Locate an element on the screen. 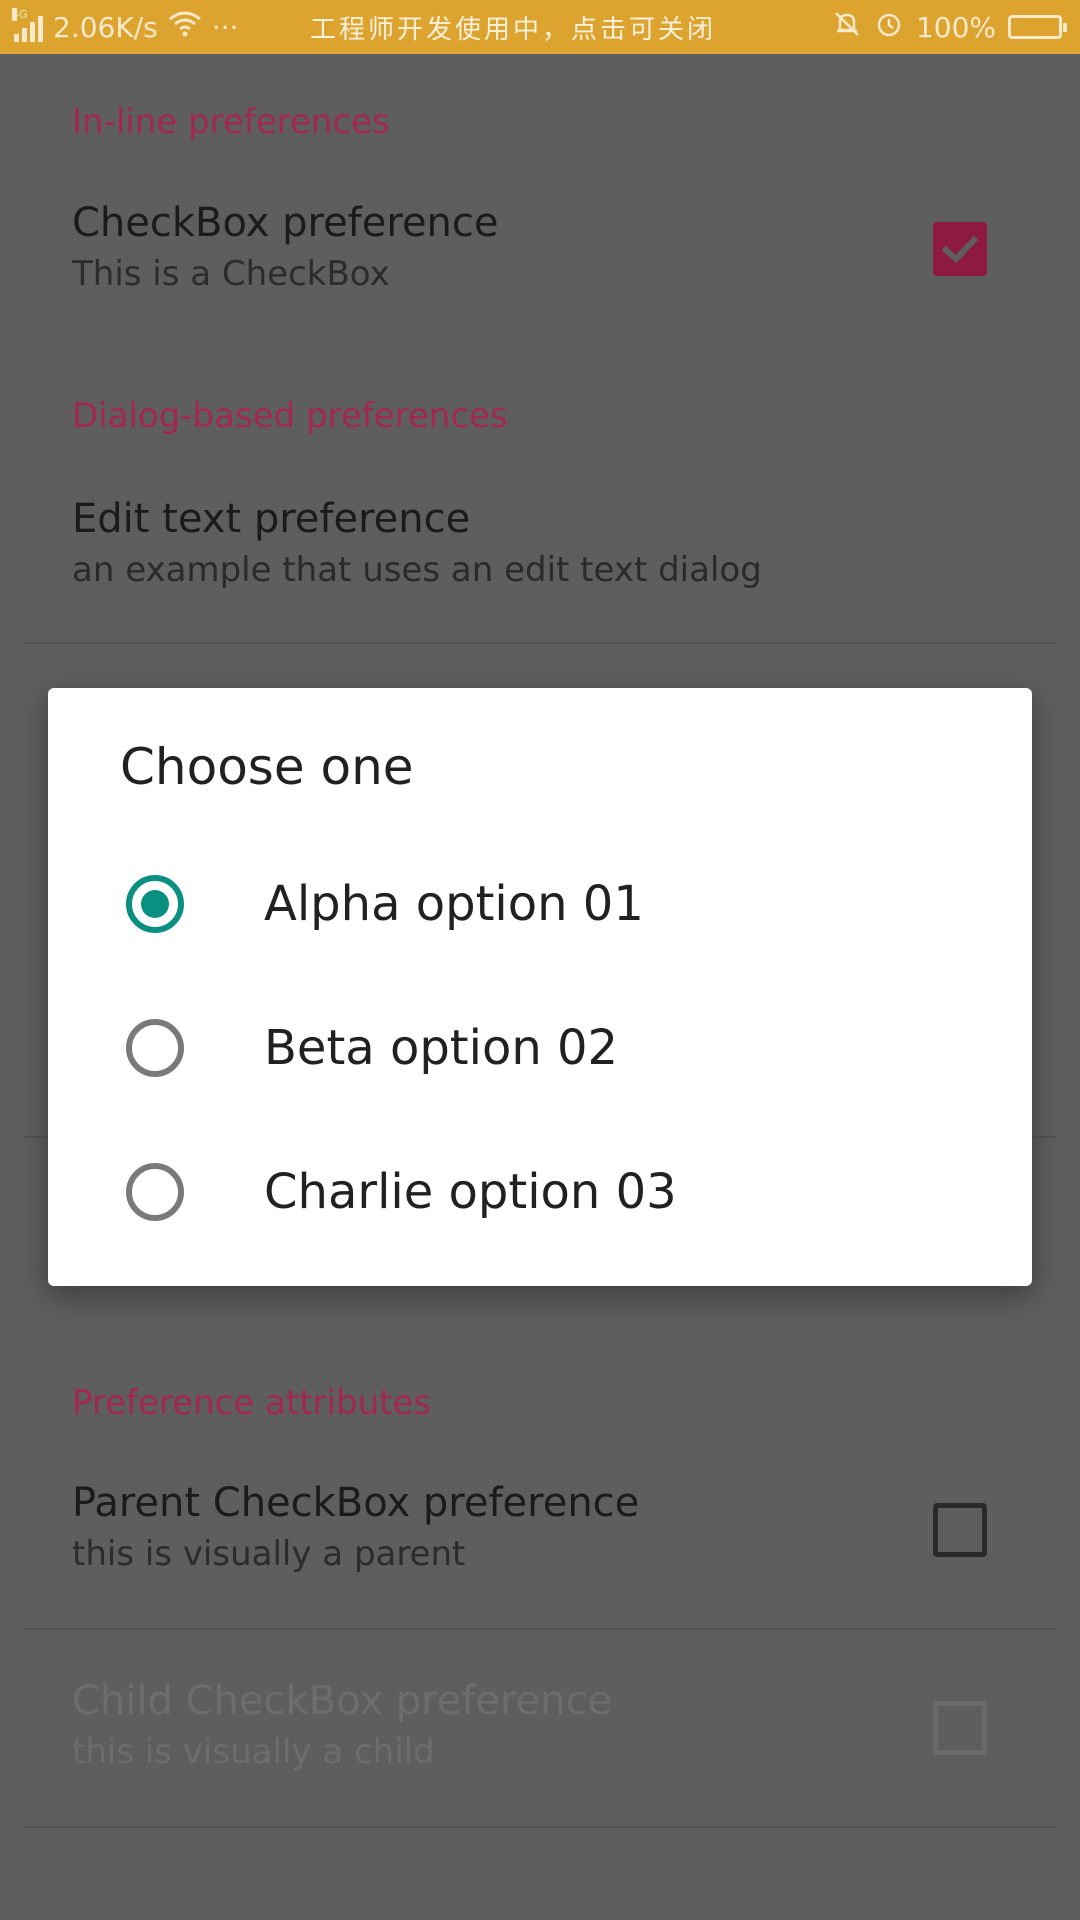 This screenshot has width=1080, height=1920. battery-icon is located at coordinates (1037, 27).